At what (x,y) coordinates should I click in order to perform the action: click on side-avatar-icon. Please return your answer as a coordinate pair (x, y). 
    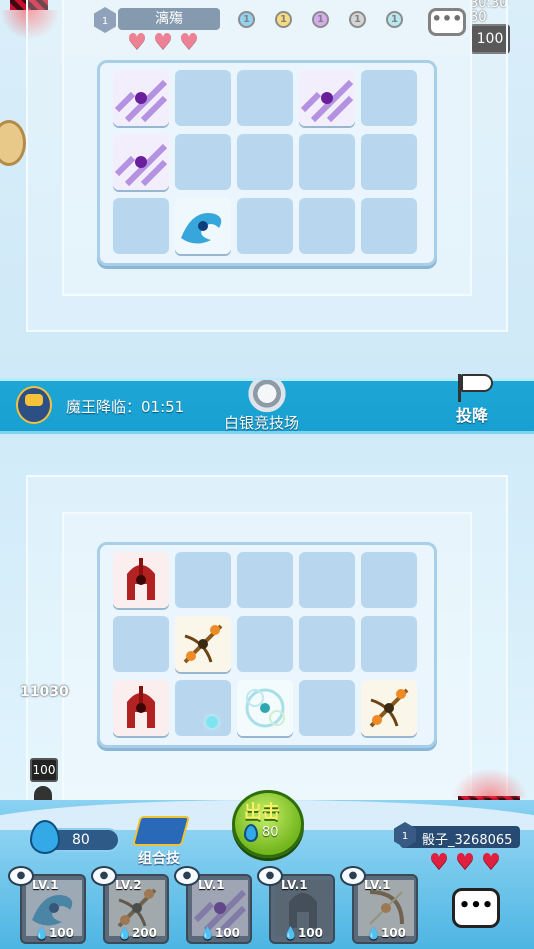
    Looking at the image, I should click on (13, 143).